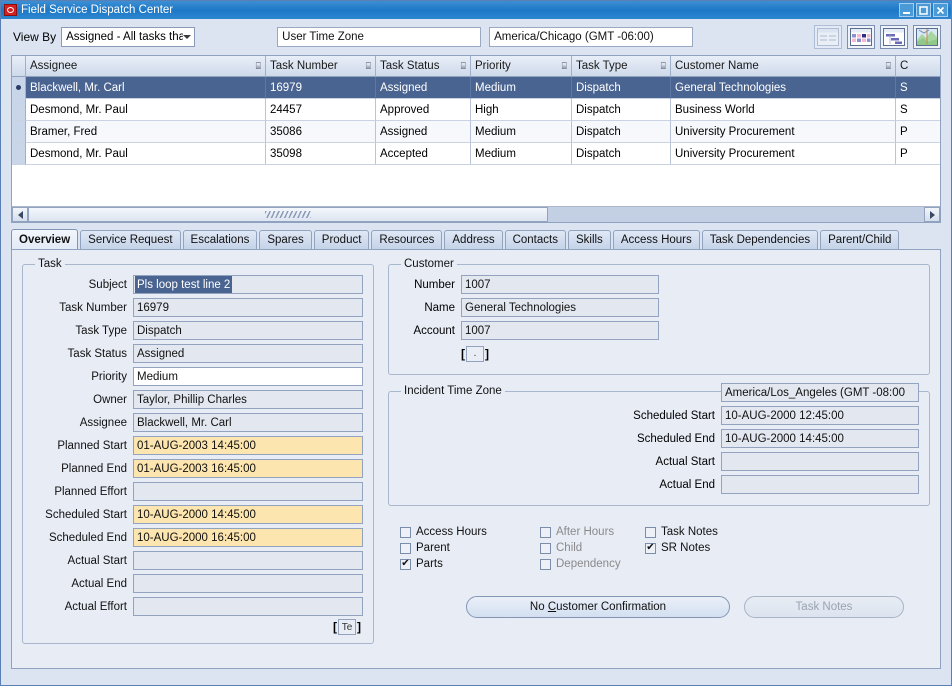  I want to click on gantt-view-icon, so click(894, 37).